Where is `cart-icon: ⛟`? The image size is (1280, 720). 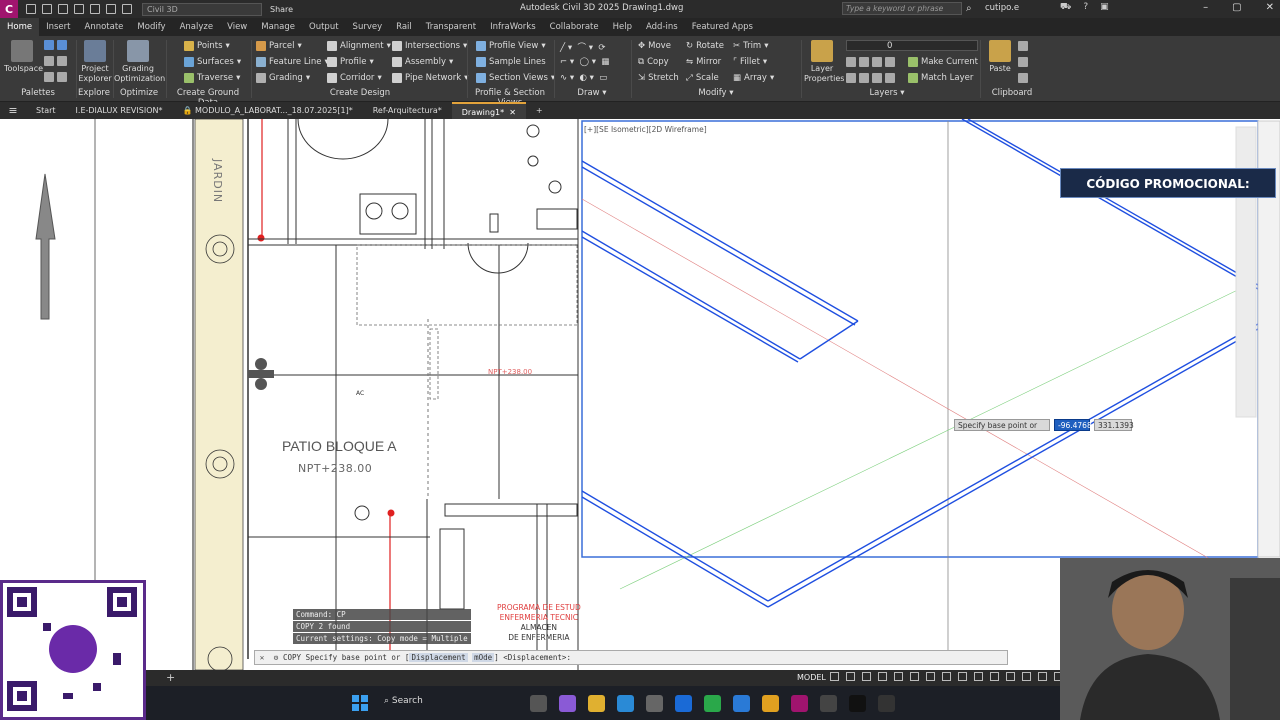 cart-icon: ⛟ is located at coordinates (1065, 7).